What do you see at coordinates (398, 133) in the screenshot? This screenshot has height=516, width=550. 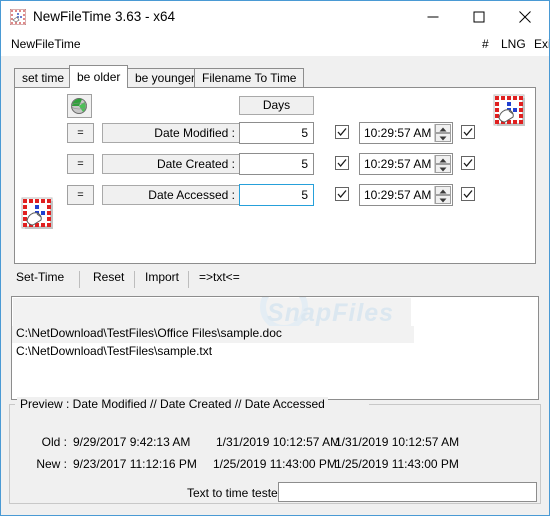 I see `time-value-modified: 10:29:57 AM` at bounding box center [398, 133].